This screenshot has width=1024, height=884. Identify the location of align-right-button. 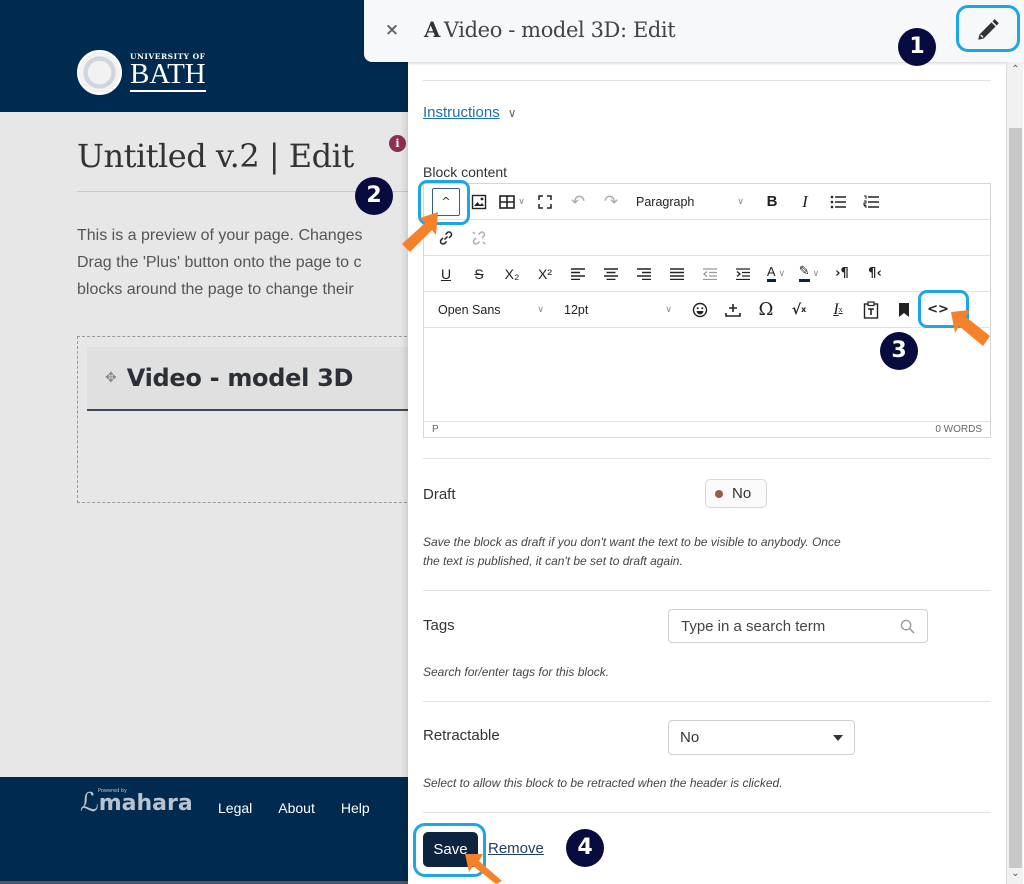
(644, 274).